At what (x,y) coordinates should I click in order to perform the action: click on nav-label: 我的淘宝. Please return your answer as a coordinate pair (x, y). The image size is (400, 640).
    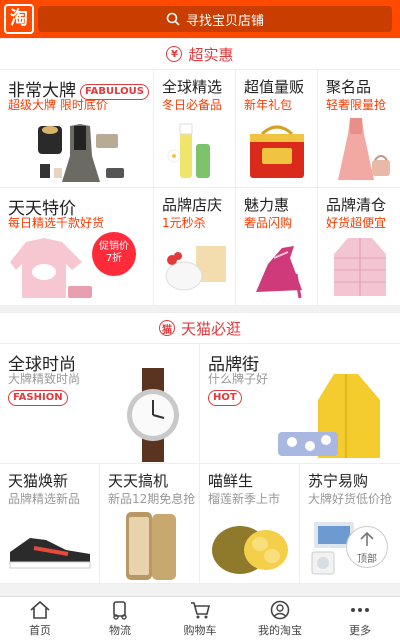
    Looking at the image, I should click on (280, 630).